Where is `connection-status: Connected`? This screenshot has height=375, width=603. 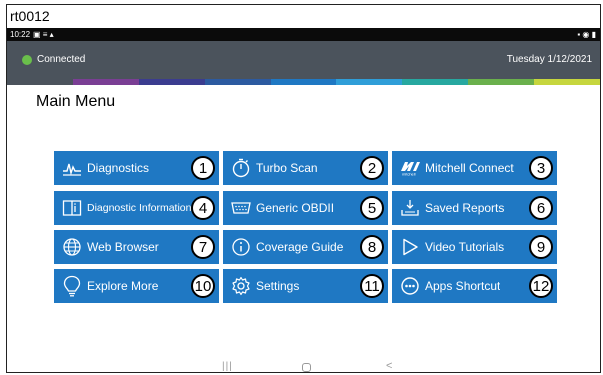 connection-status: Connected is located at coordinates (53, 59).